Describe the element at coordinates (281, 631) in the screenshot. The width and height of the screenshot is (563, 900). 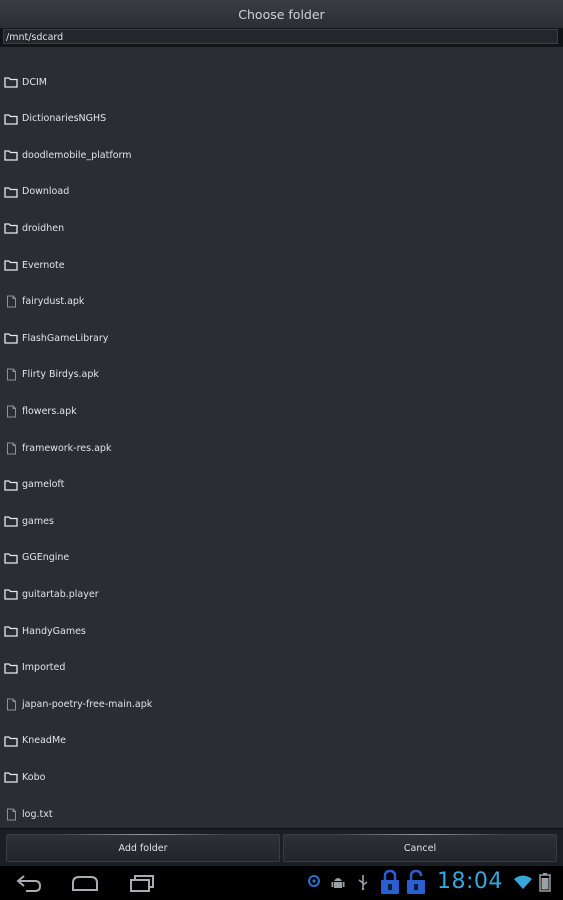
I see `folder-row: HandyGames` at that location.